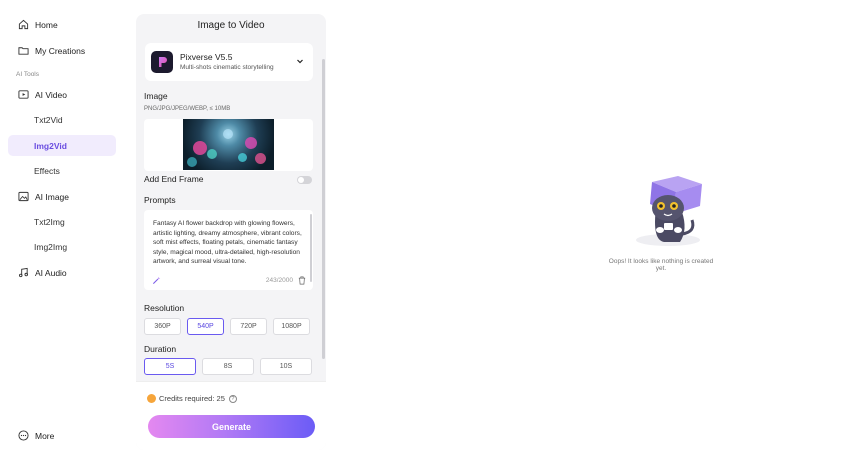 The height and width of the screenshot is (450, 849). What do you see at coordinates (23, 273) in the screenshot?
I see `music-icon` at bounding box center [23, 273].